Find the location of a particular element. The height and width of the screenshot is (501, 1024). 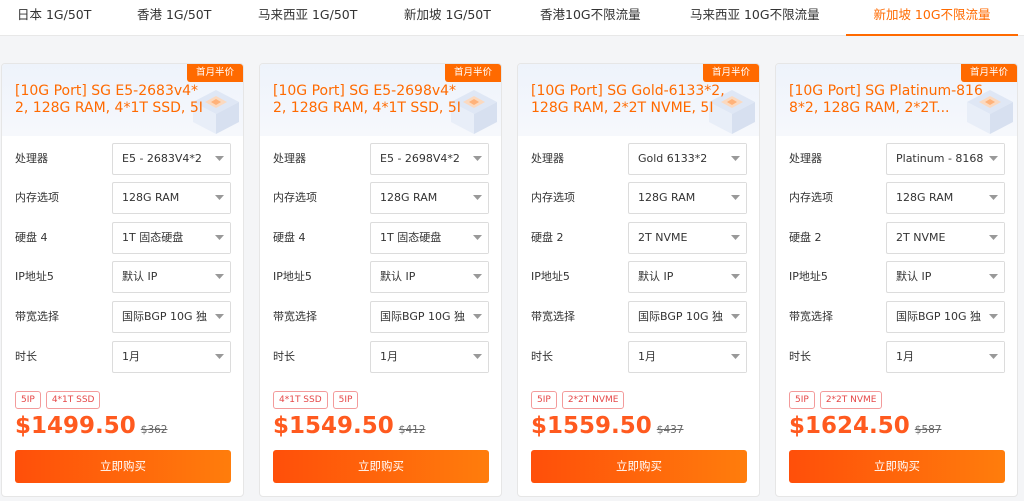

price-block: $1549.50 $412 is located at coordinates (349, 426).